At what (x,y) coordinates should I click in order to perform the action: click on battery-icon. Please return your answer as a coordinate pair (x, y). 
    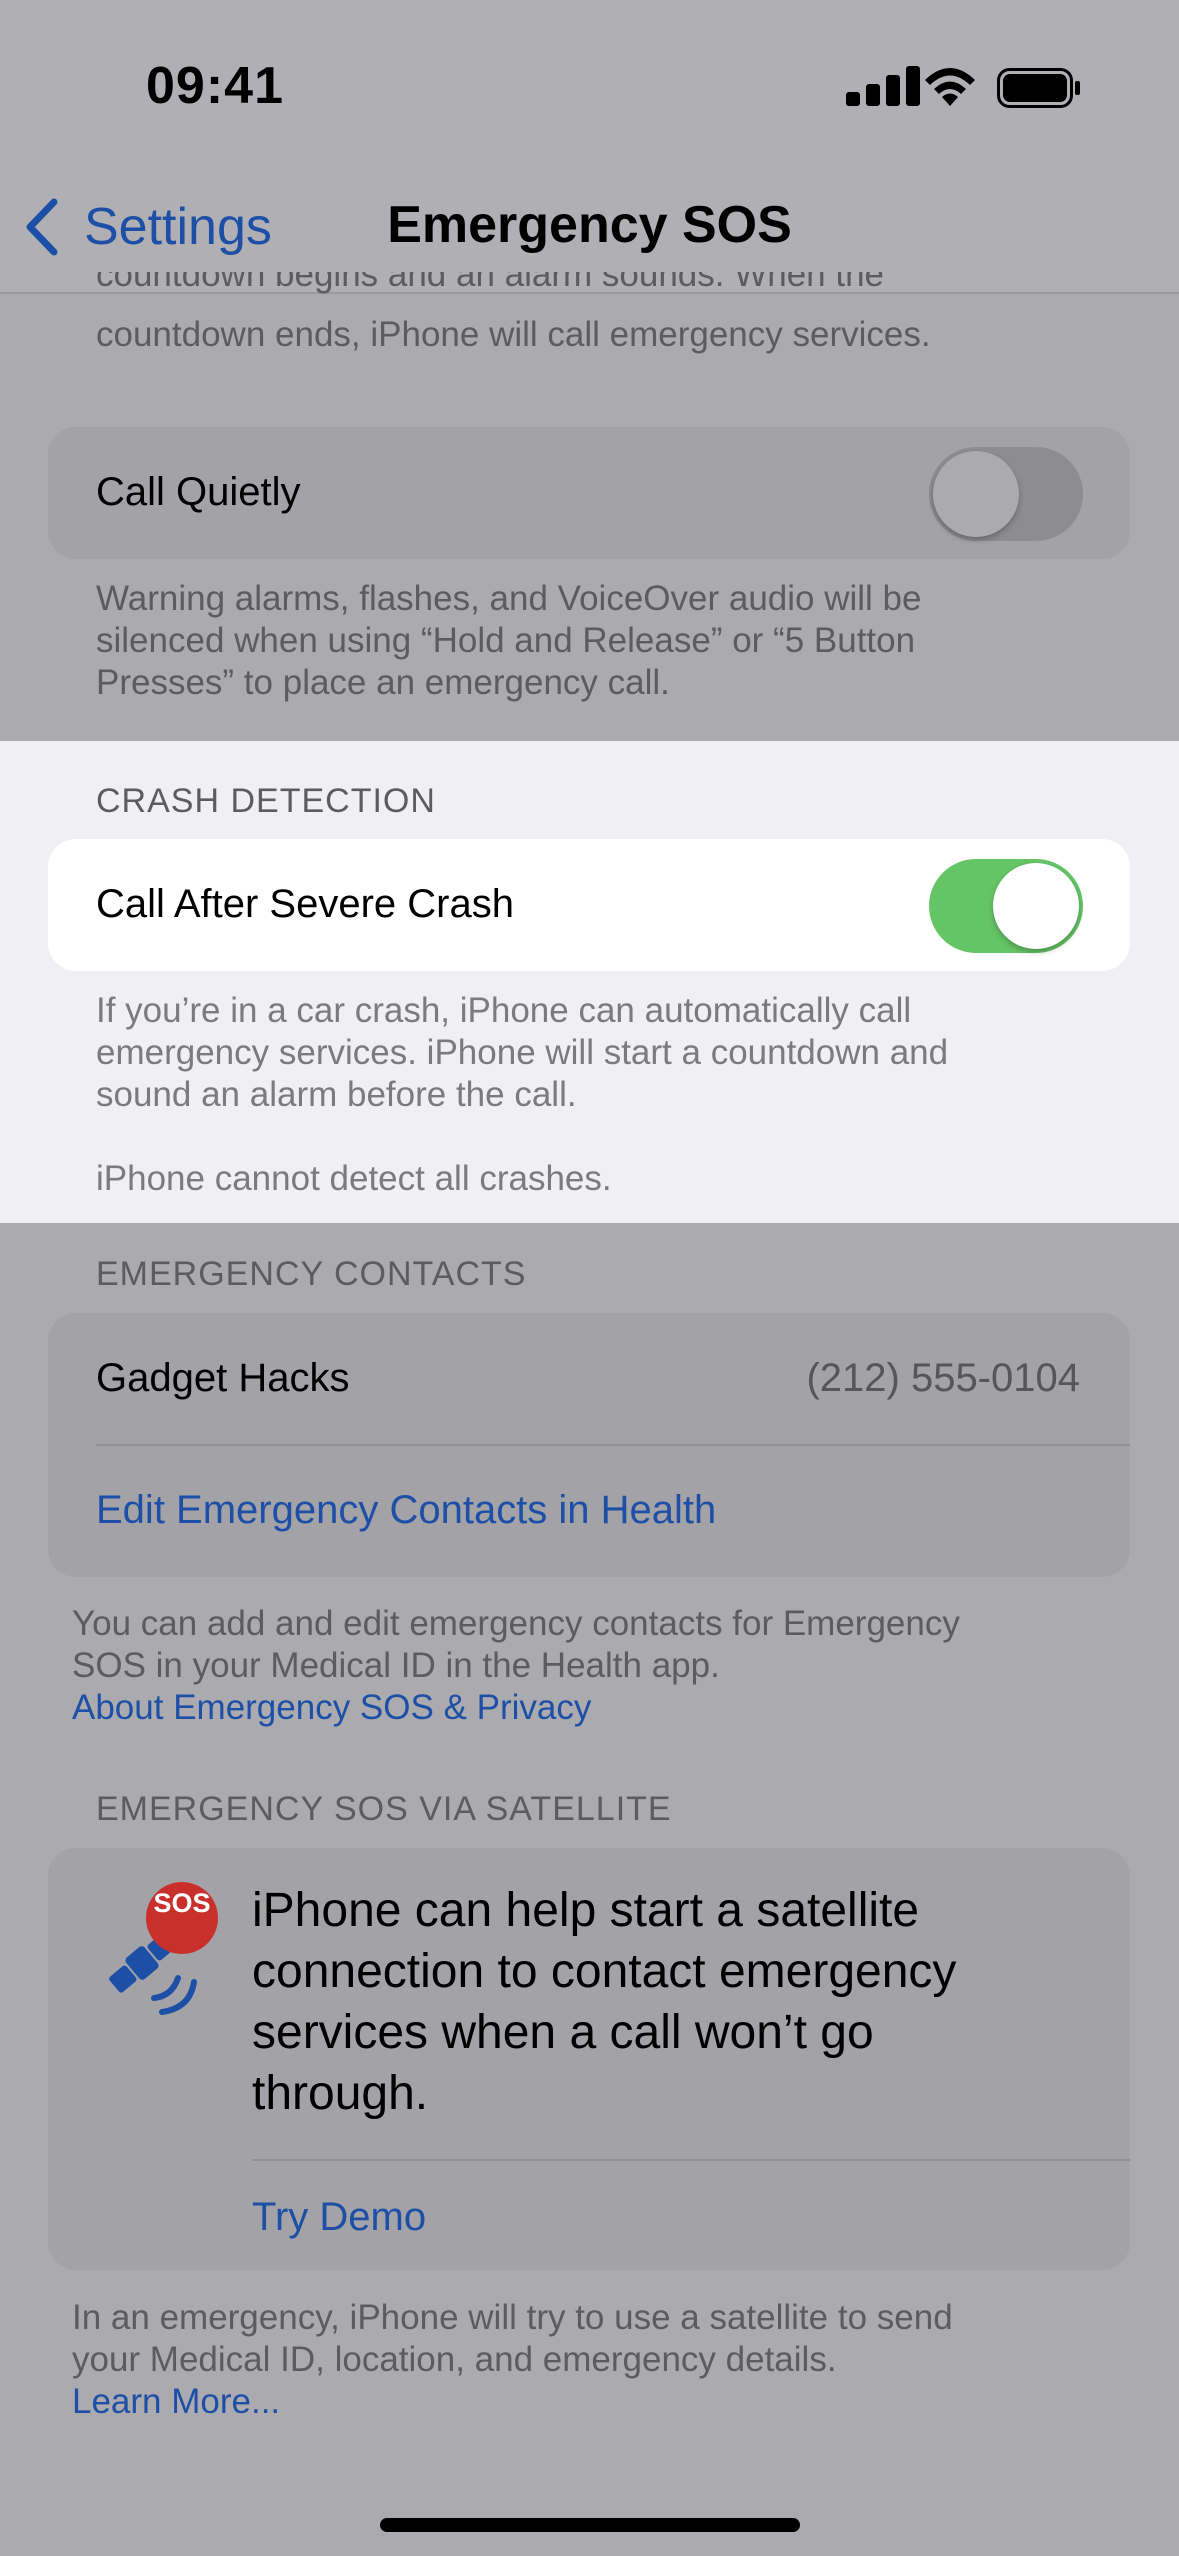
    Looking at the image, I should click on (1038, 88).